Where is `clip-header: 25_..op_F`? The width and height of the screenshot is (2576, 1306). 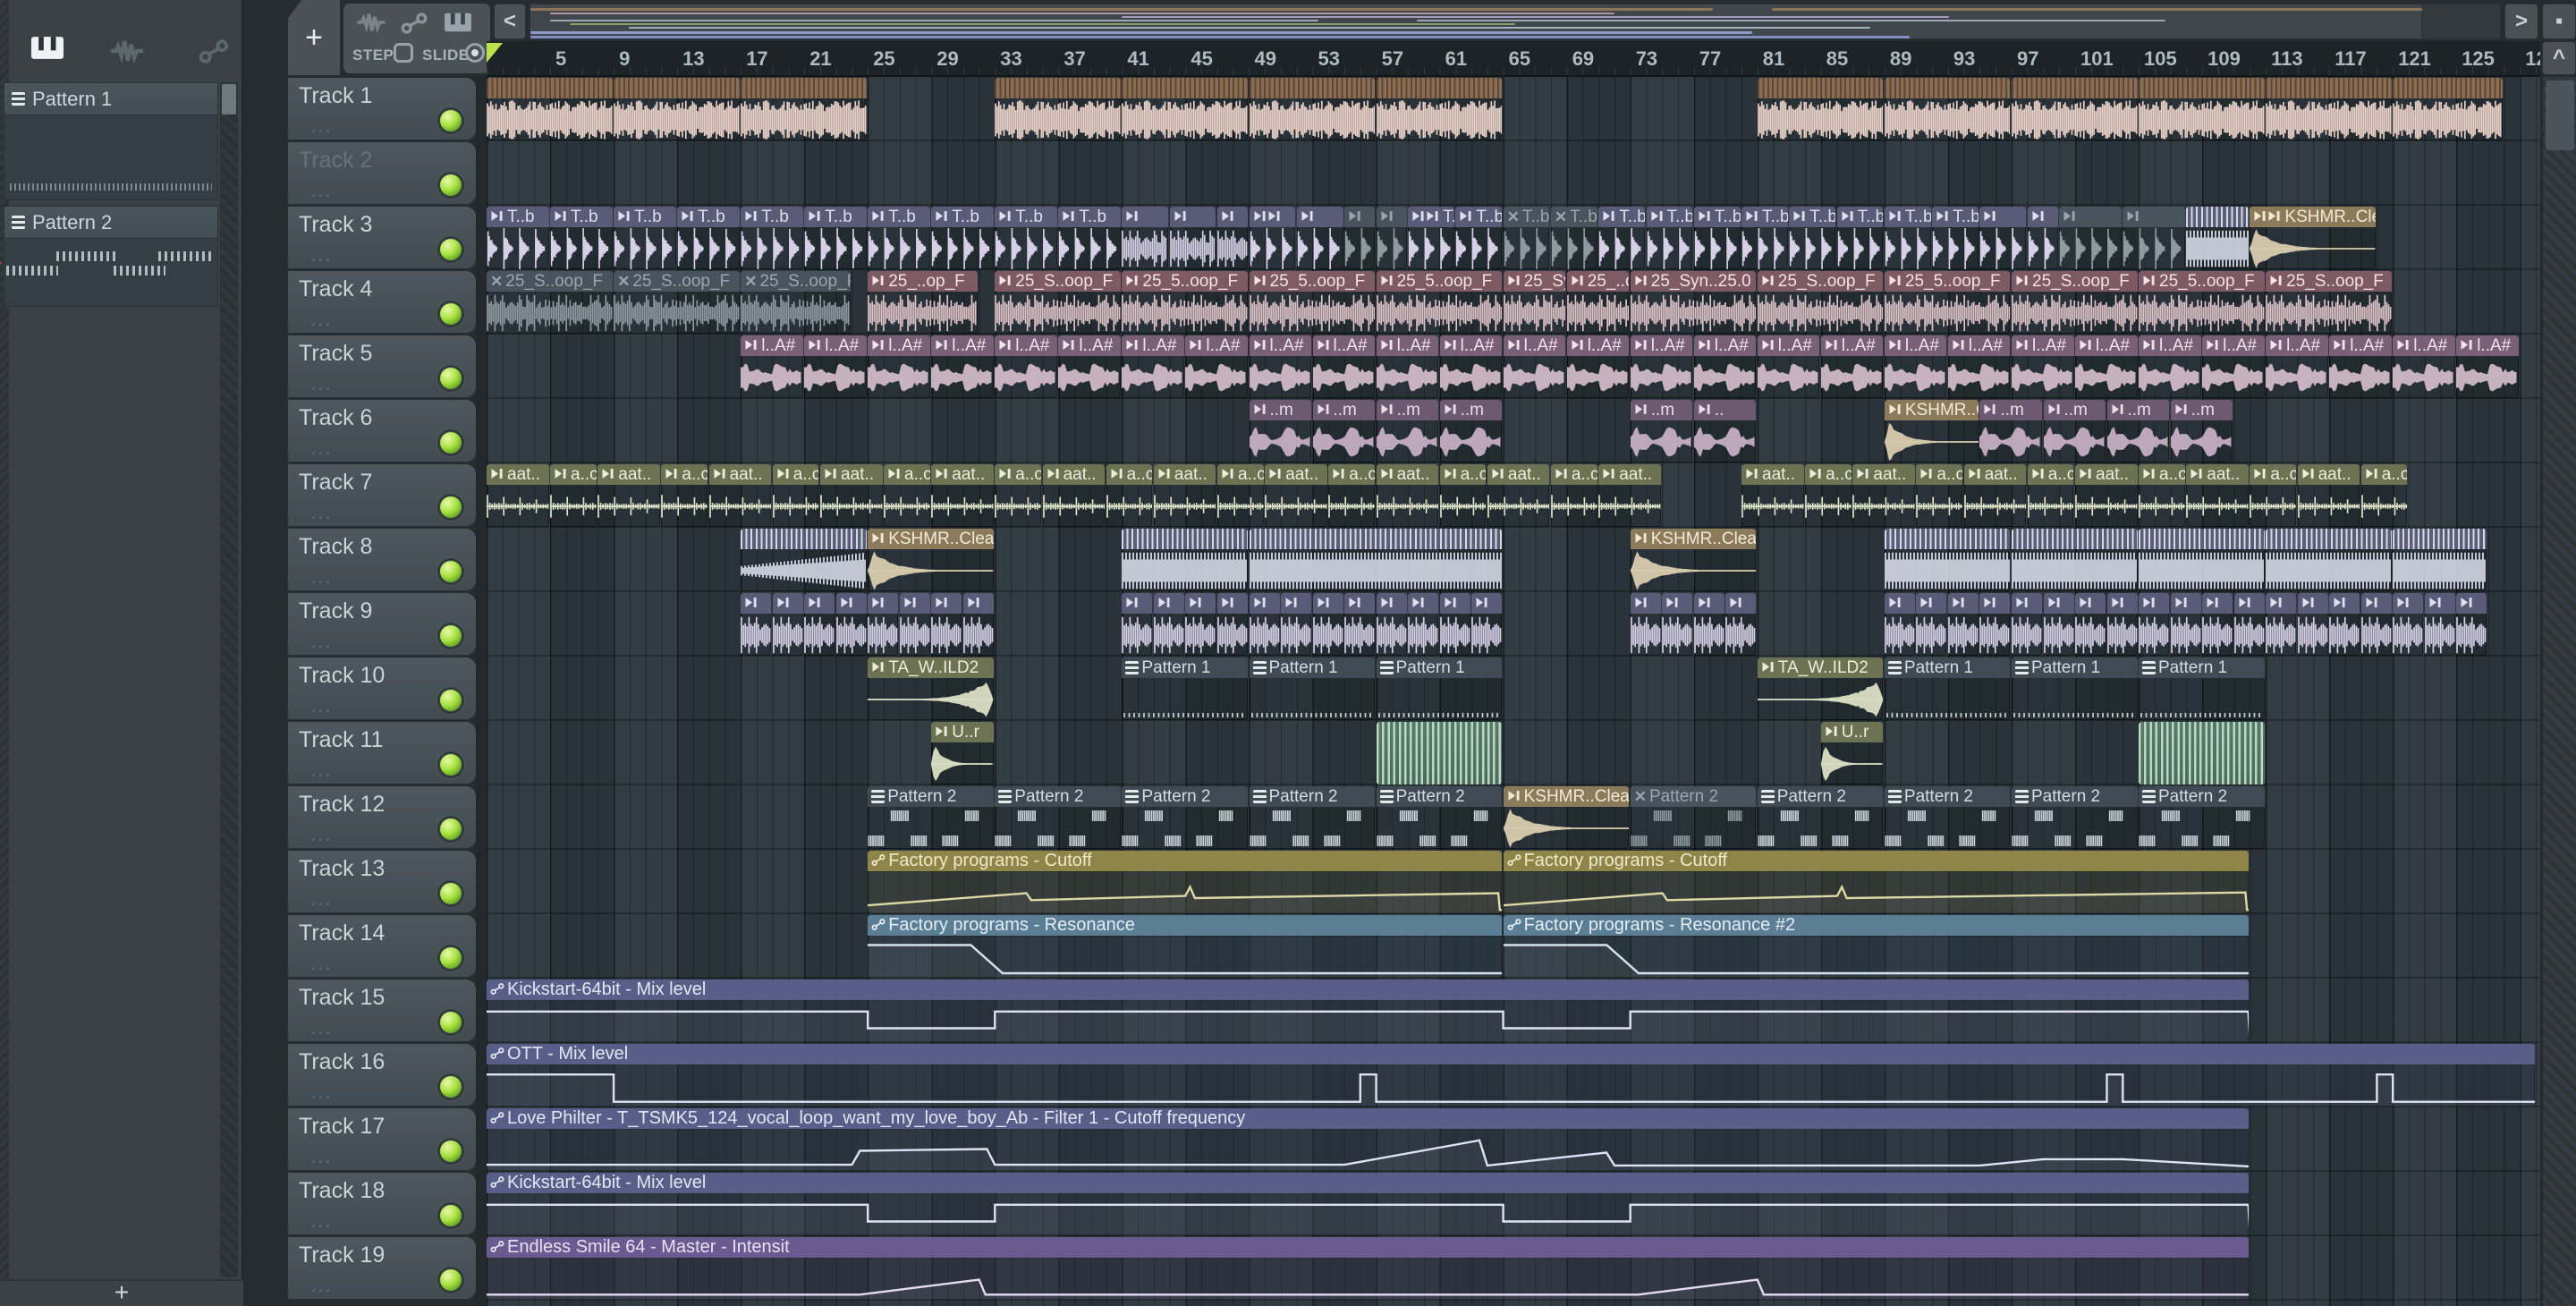 clip-header: 25_..op_F is located at coordinates (923, 281).